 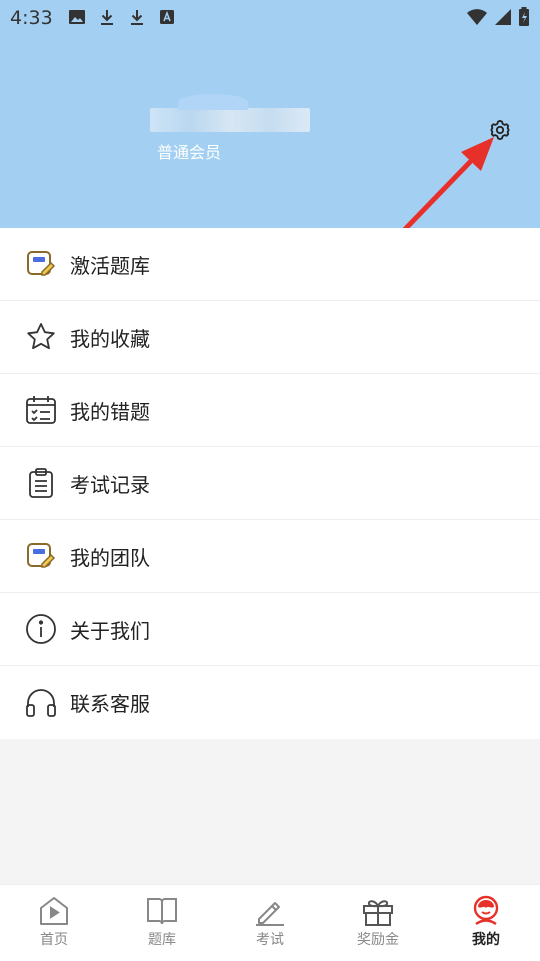 What do you see at coordinates (270, 914) in the screenshot?
I see `pencil-icon` at bounding box center [270, 914].